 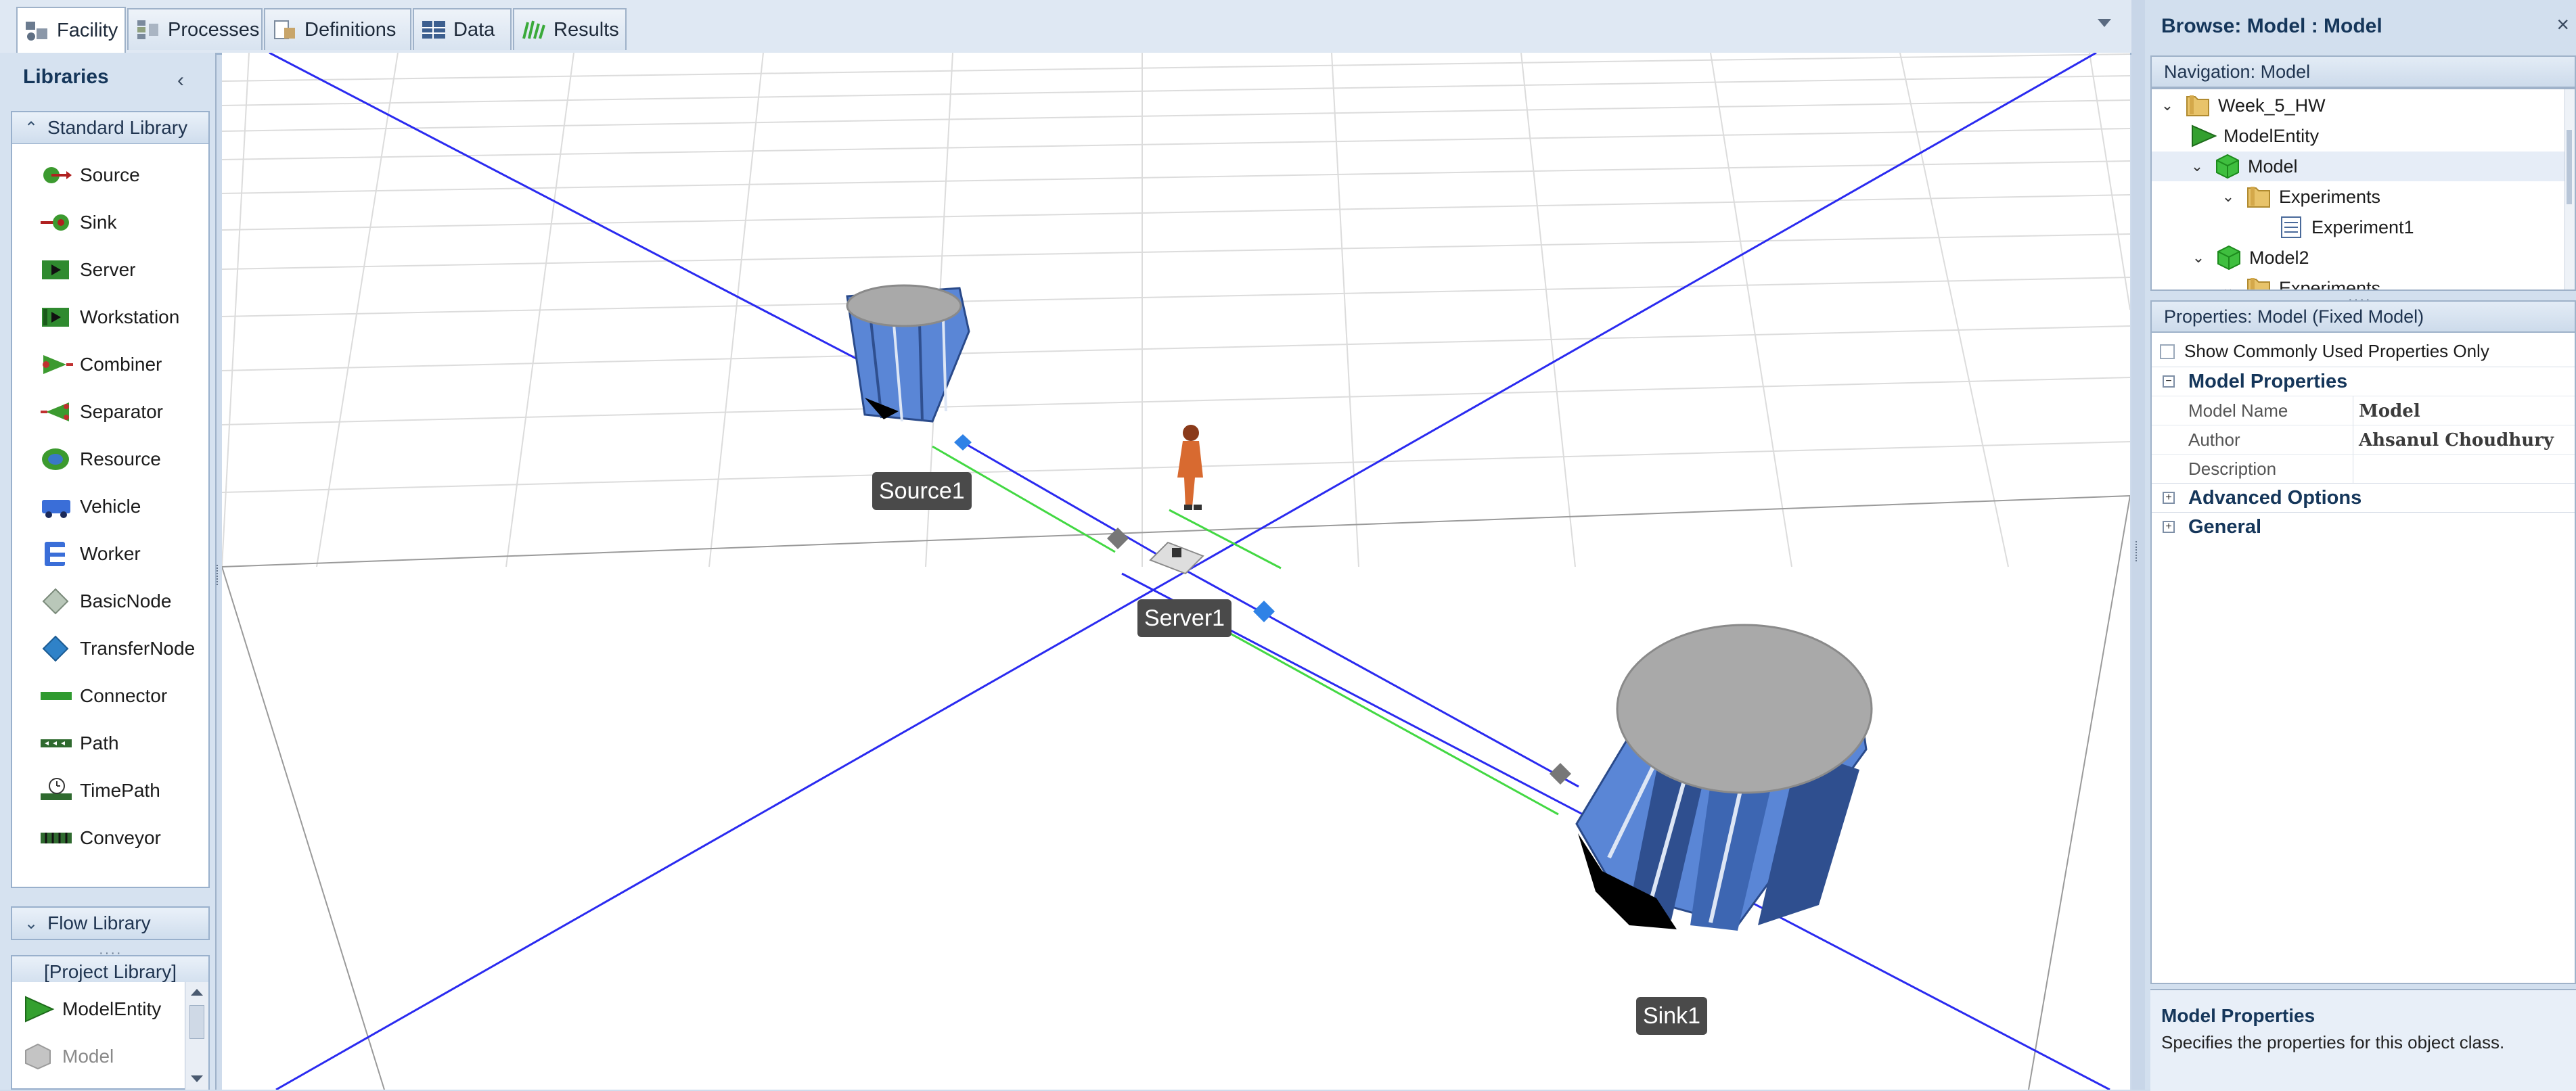 What do you see at coordinates (2363, 166) in the screenshot?
I see `tree-item-model: ⌄ Model` at bounding box center [2363, 166].